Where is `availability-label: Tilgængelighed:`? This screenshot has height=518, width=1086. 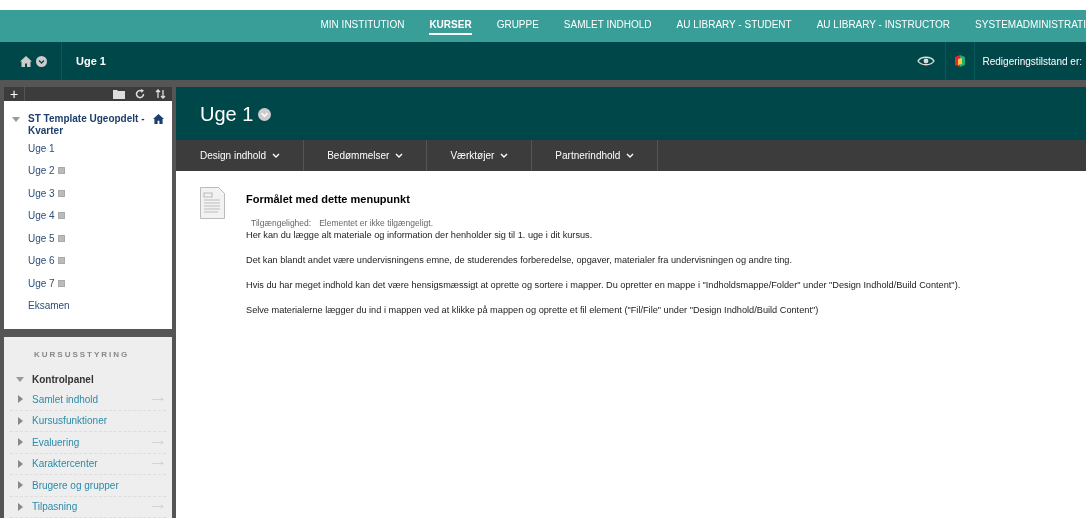
availability-label: Tilgængelighed: is located at coordinates (281, 223).